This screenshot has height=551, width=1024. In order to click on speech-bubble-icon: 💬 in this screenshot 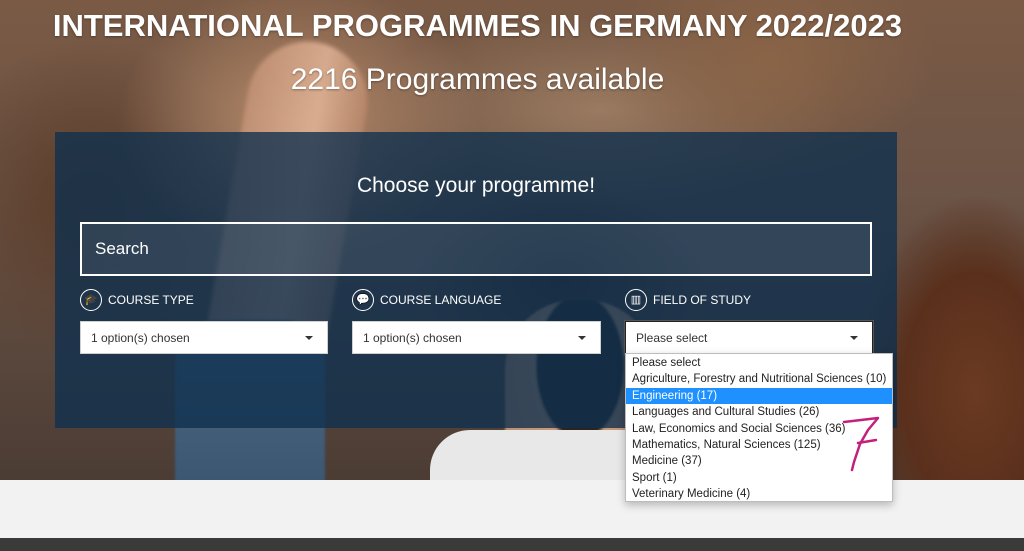, I will do `click(363, 300)`.